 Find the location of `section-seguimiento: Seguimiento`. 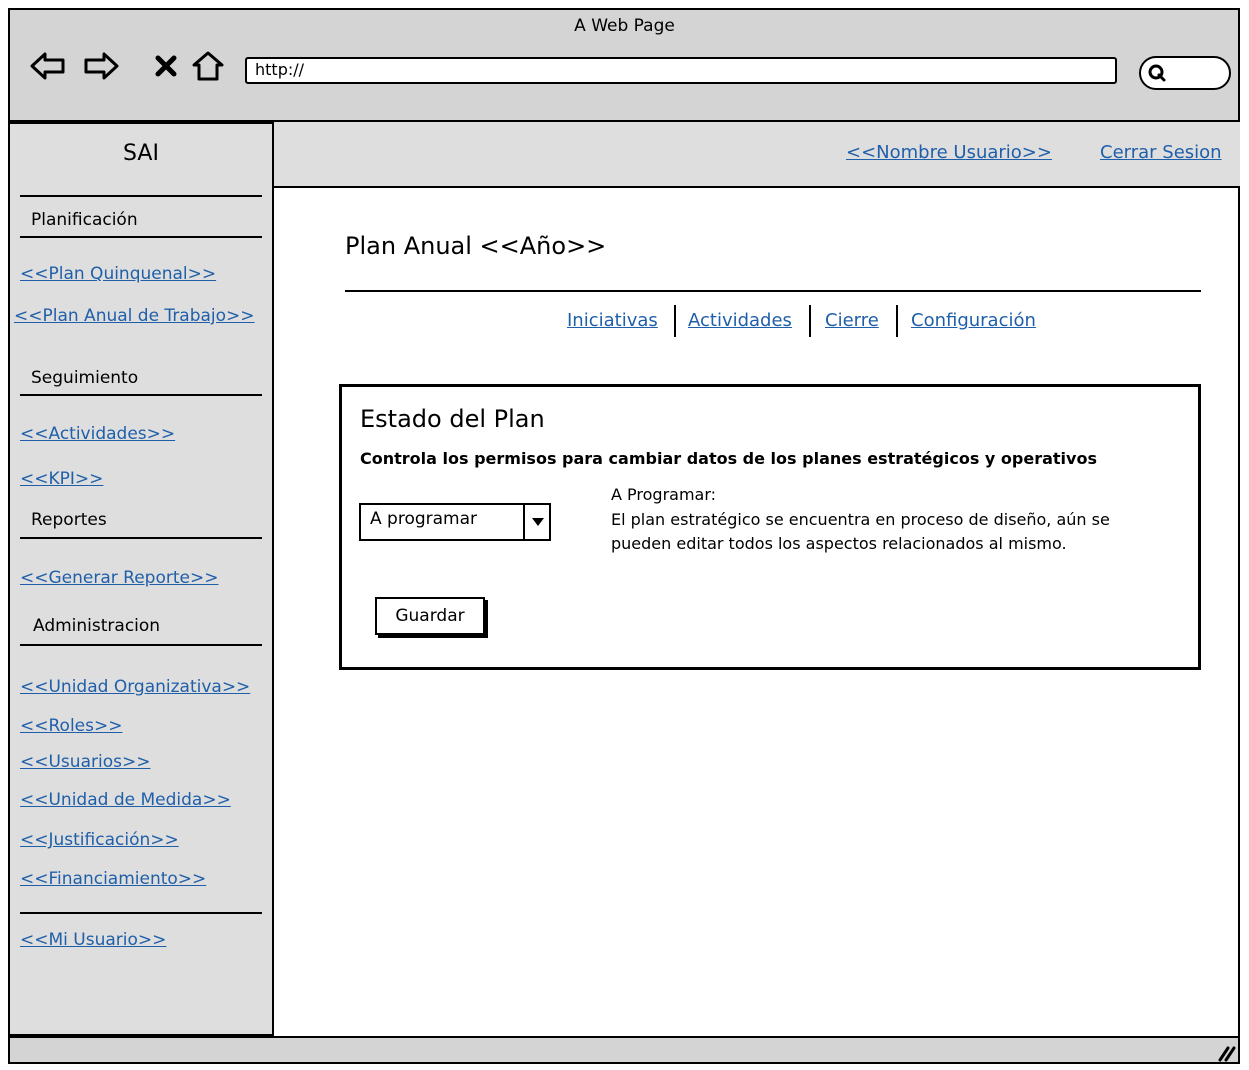

section-seguimiento: Seguimiento is located at coordinates (85, 378).